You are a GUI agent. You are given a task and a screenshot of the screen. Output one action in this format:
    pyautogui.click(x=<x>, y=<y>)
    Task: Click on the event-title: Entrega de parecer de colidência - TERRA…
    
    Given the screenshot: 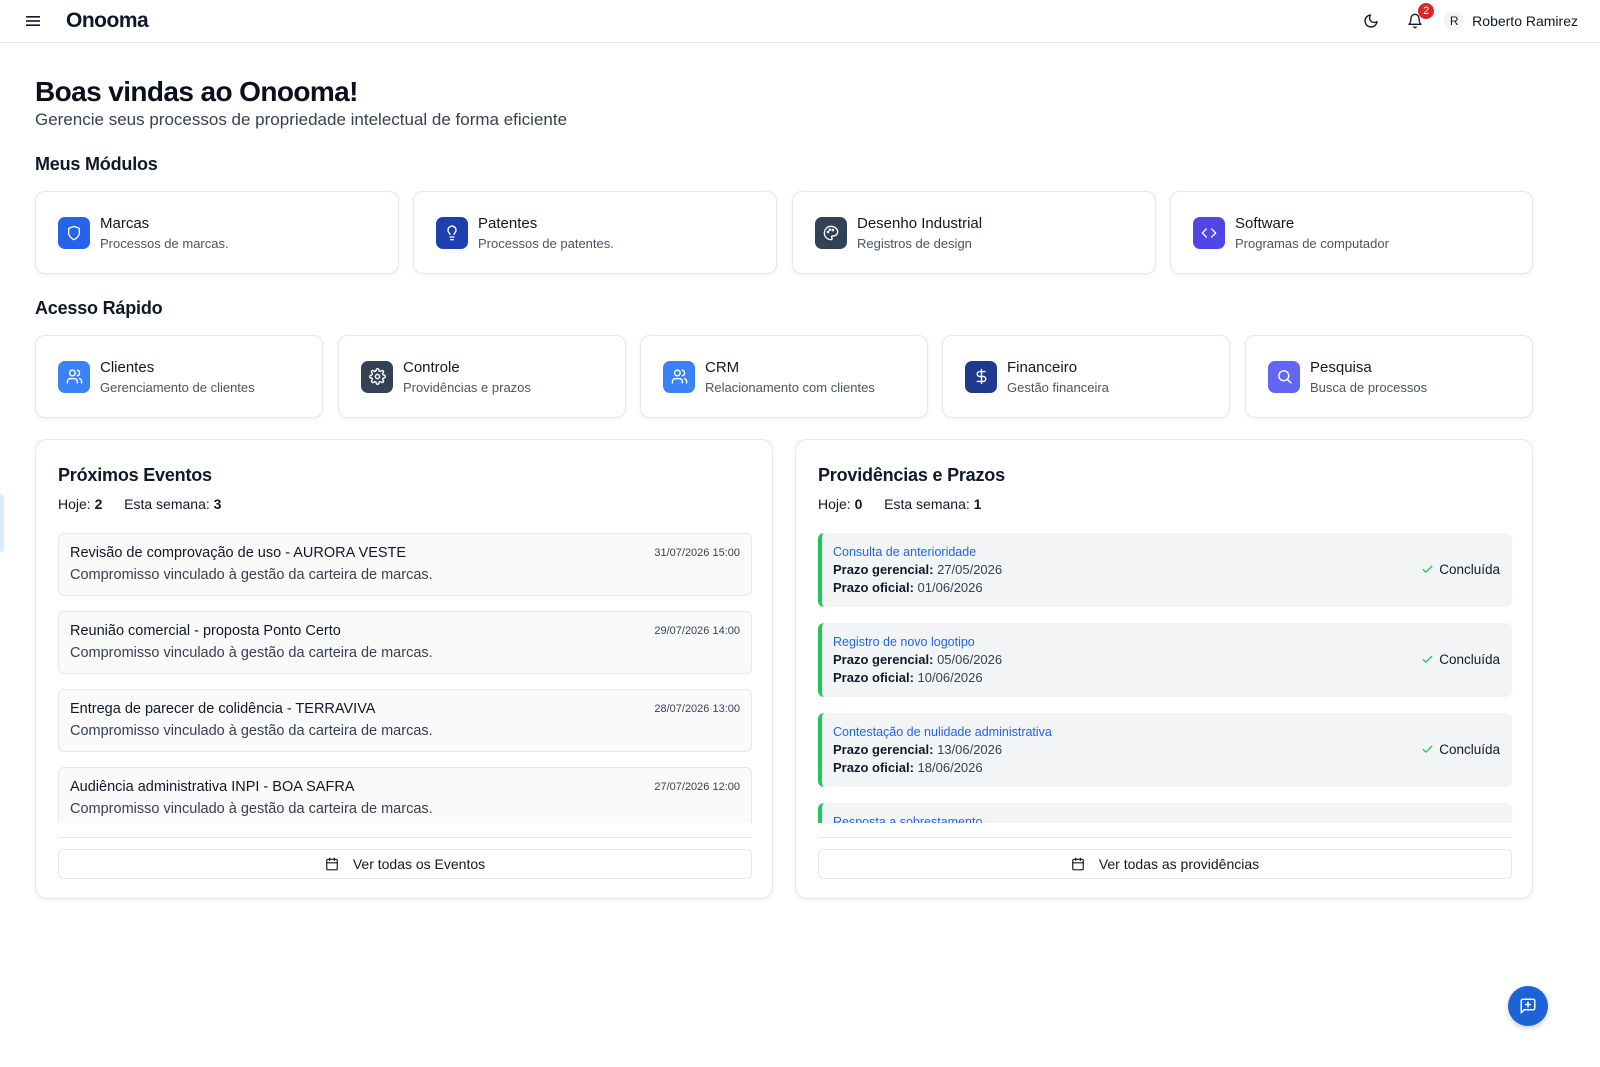 What is the action you would take?
    pyautogui.click(x=223, y=709)
    